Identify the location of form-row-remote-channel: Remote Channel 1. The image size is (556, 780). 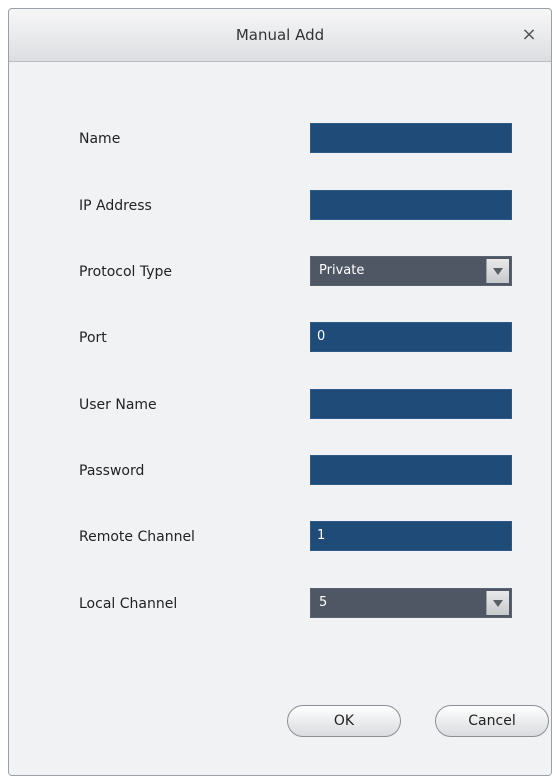
(280, 537).